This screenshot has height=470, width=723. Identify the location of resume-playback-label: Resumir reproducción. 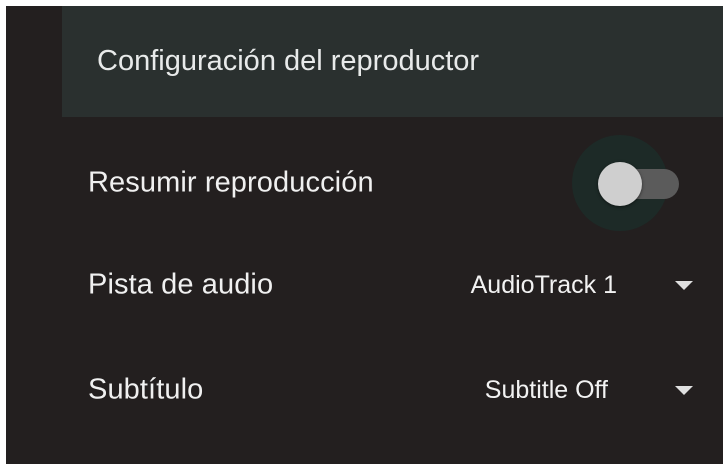
(231, 182).